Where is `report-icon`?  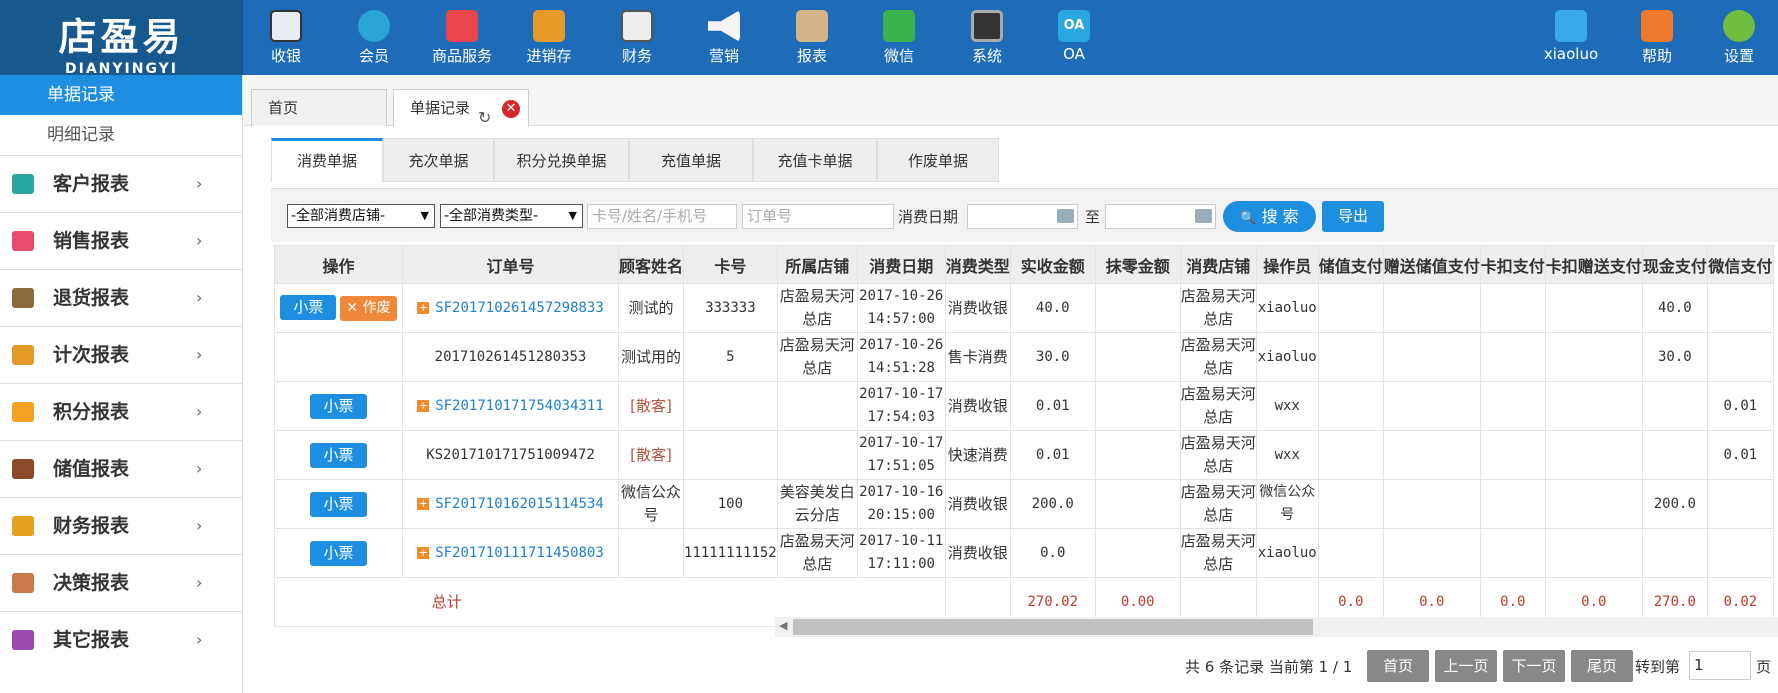 report-icon is located at coordinates (23, 355).